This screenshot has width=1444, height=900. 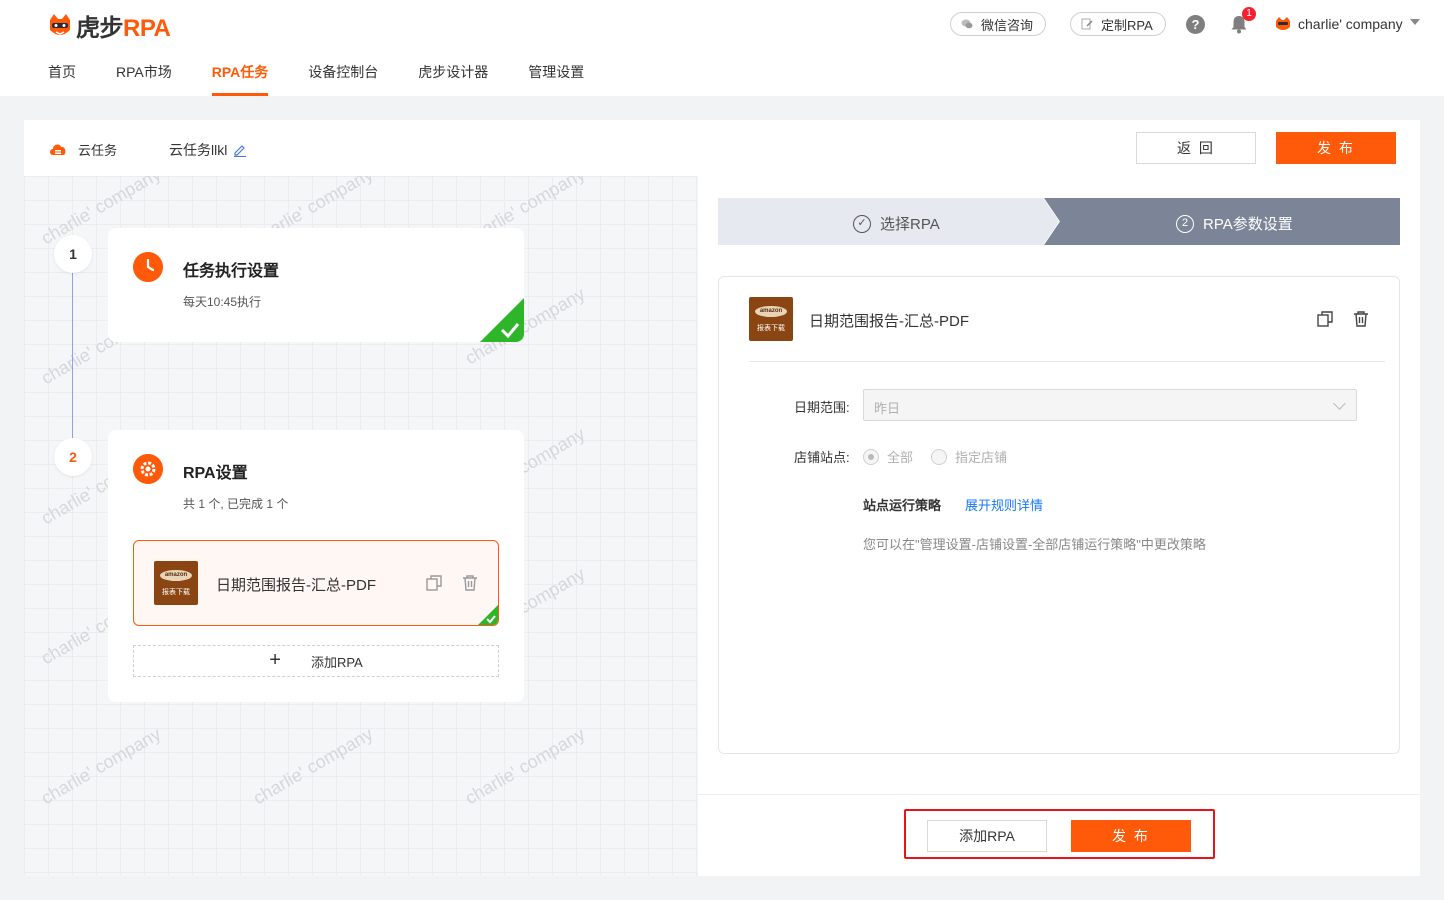 I want to click on card-title: RPA设置, so click(x=215, y=473).